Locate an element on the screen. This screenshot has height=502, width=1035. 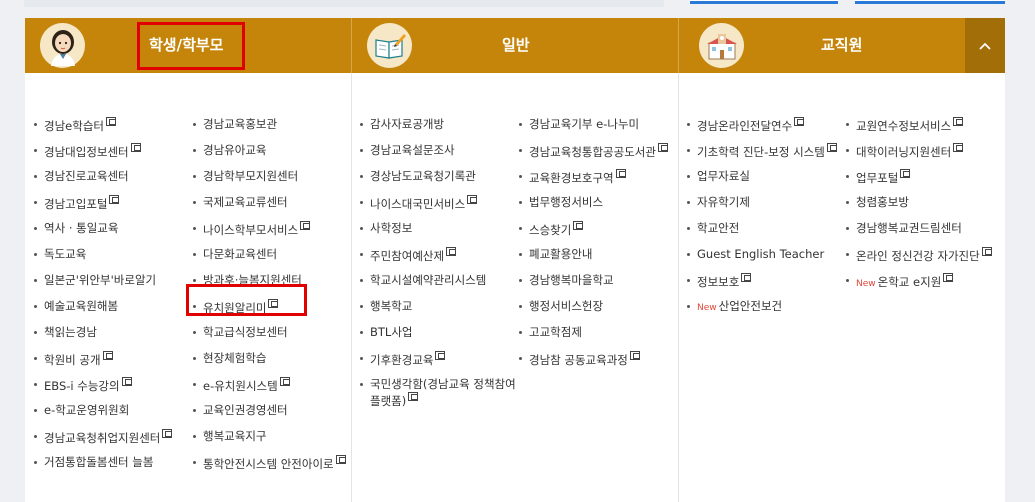
link-item: 경남교육청통합공공도서관 is located at coordinates (597, 156).